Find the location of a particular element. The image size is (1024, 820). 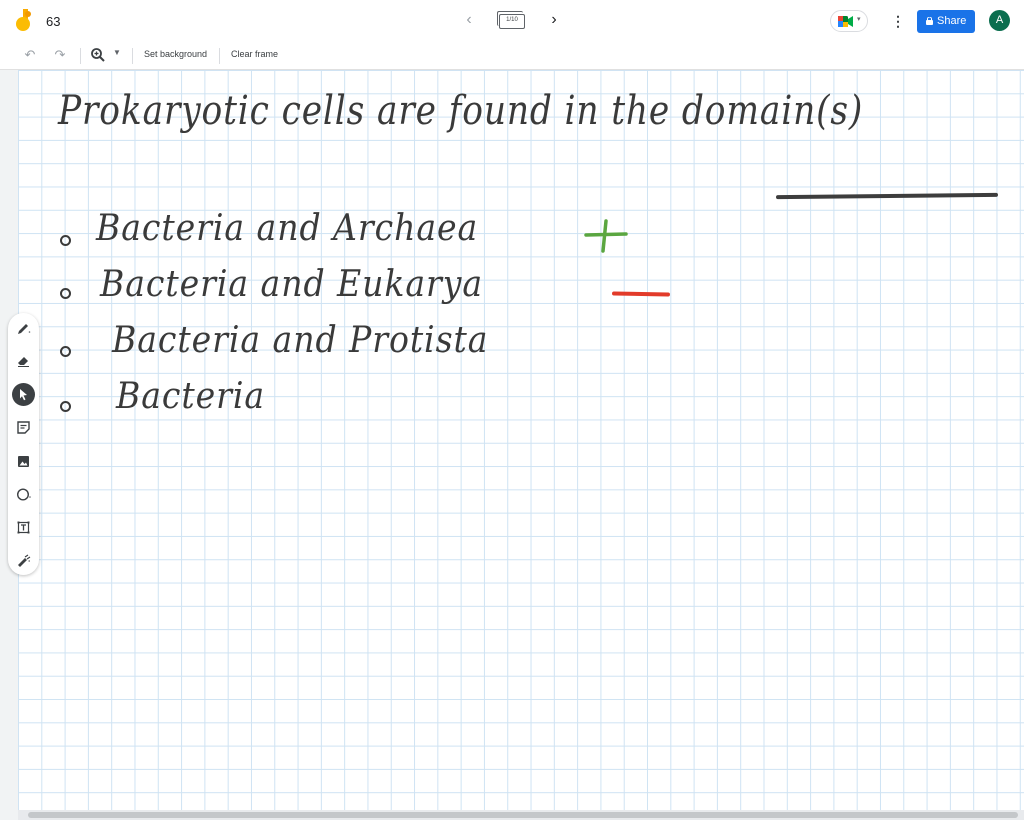

correct-plus-mark is located at coordinates (606, 236).